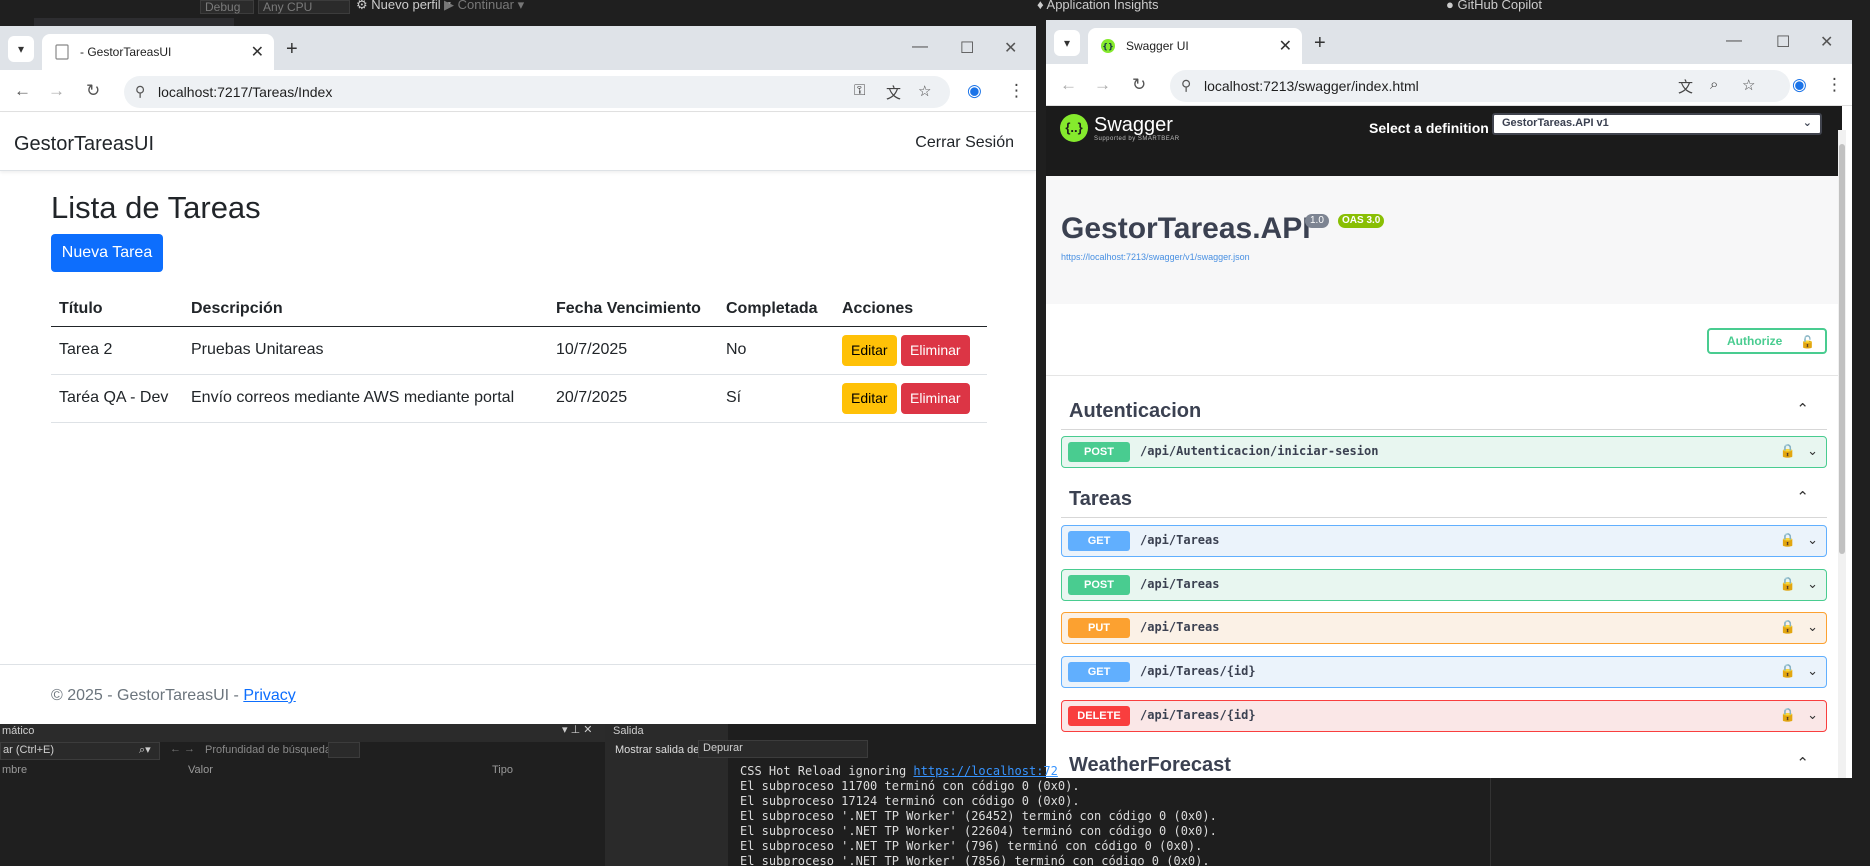 The height and width of the screenshot is (866, 1870). Describe the element at coordinates (1195, 46) in the screenshot. I see `tab-swagger-ui: {} Swagger UI ✕` at that location.